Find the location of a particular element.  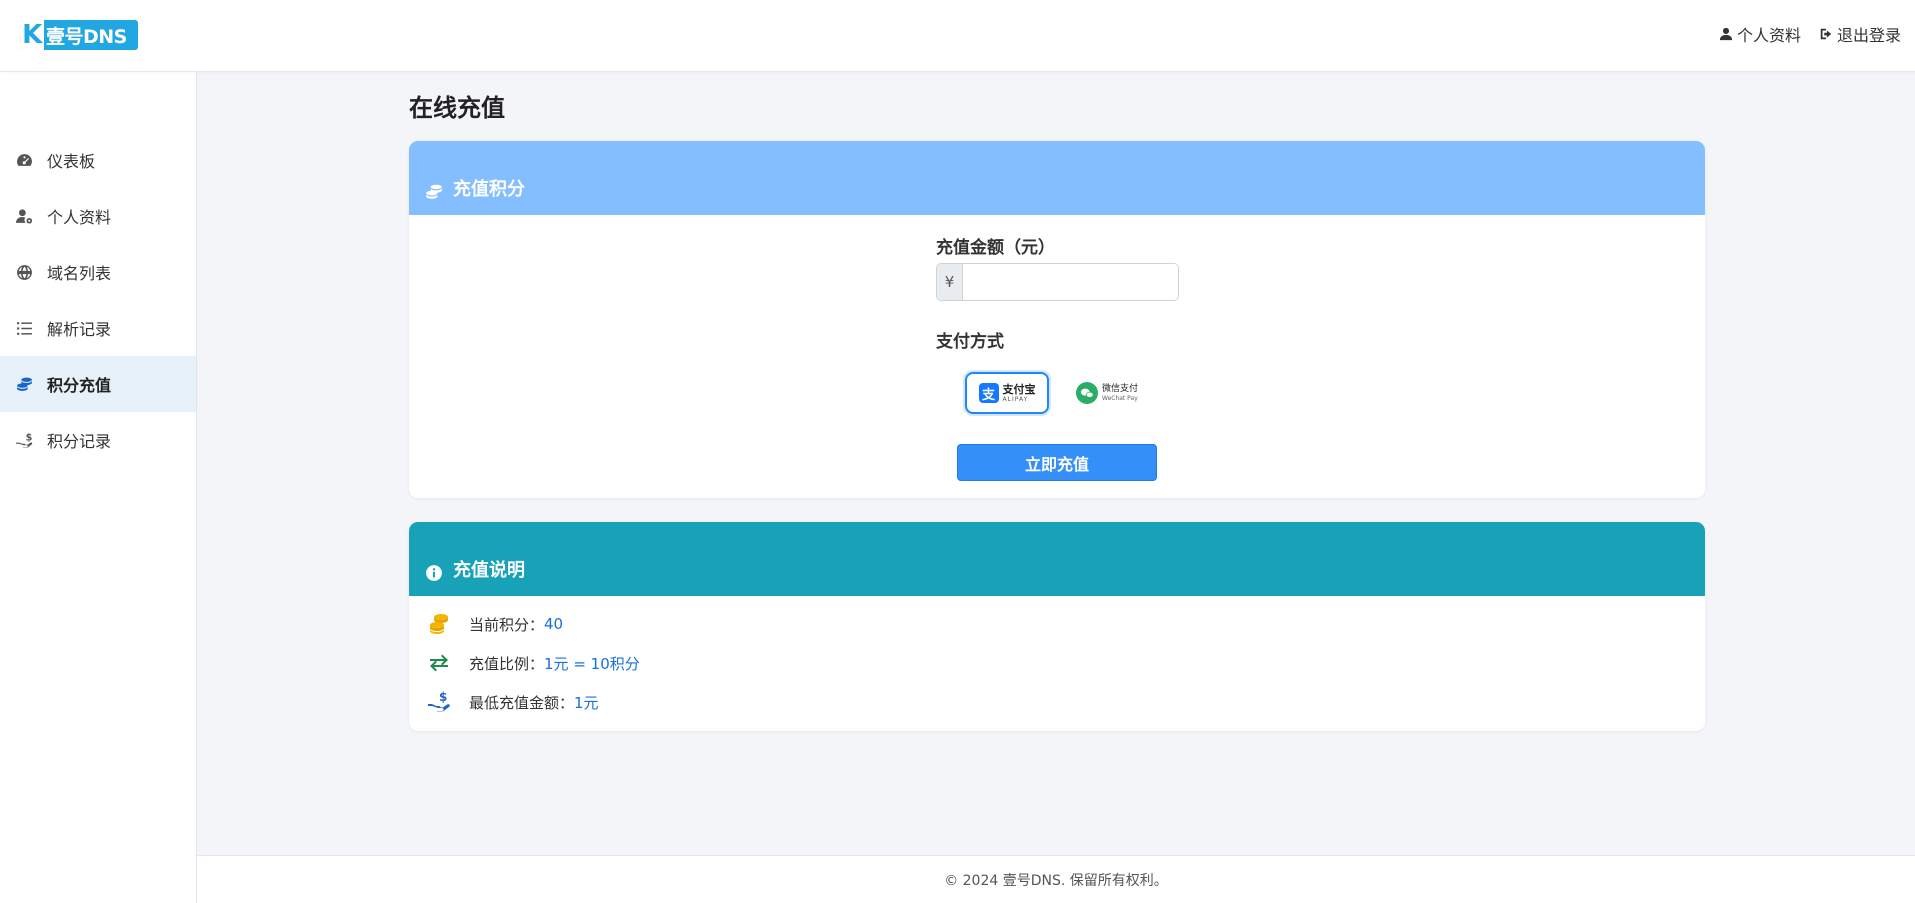

amount-input-group: ¥ is located at coordinates (1057, 282).